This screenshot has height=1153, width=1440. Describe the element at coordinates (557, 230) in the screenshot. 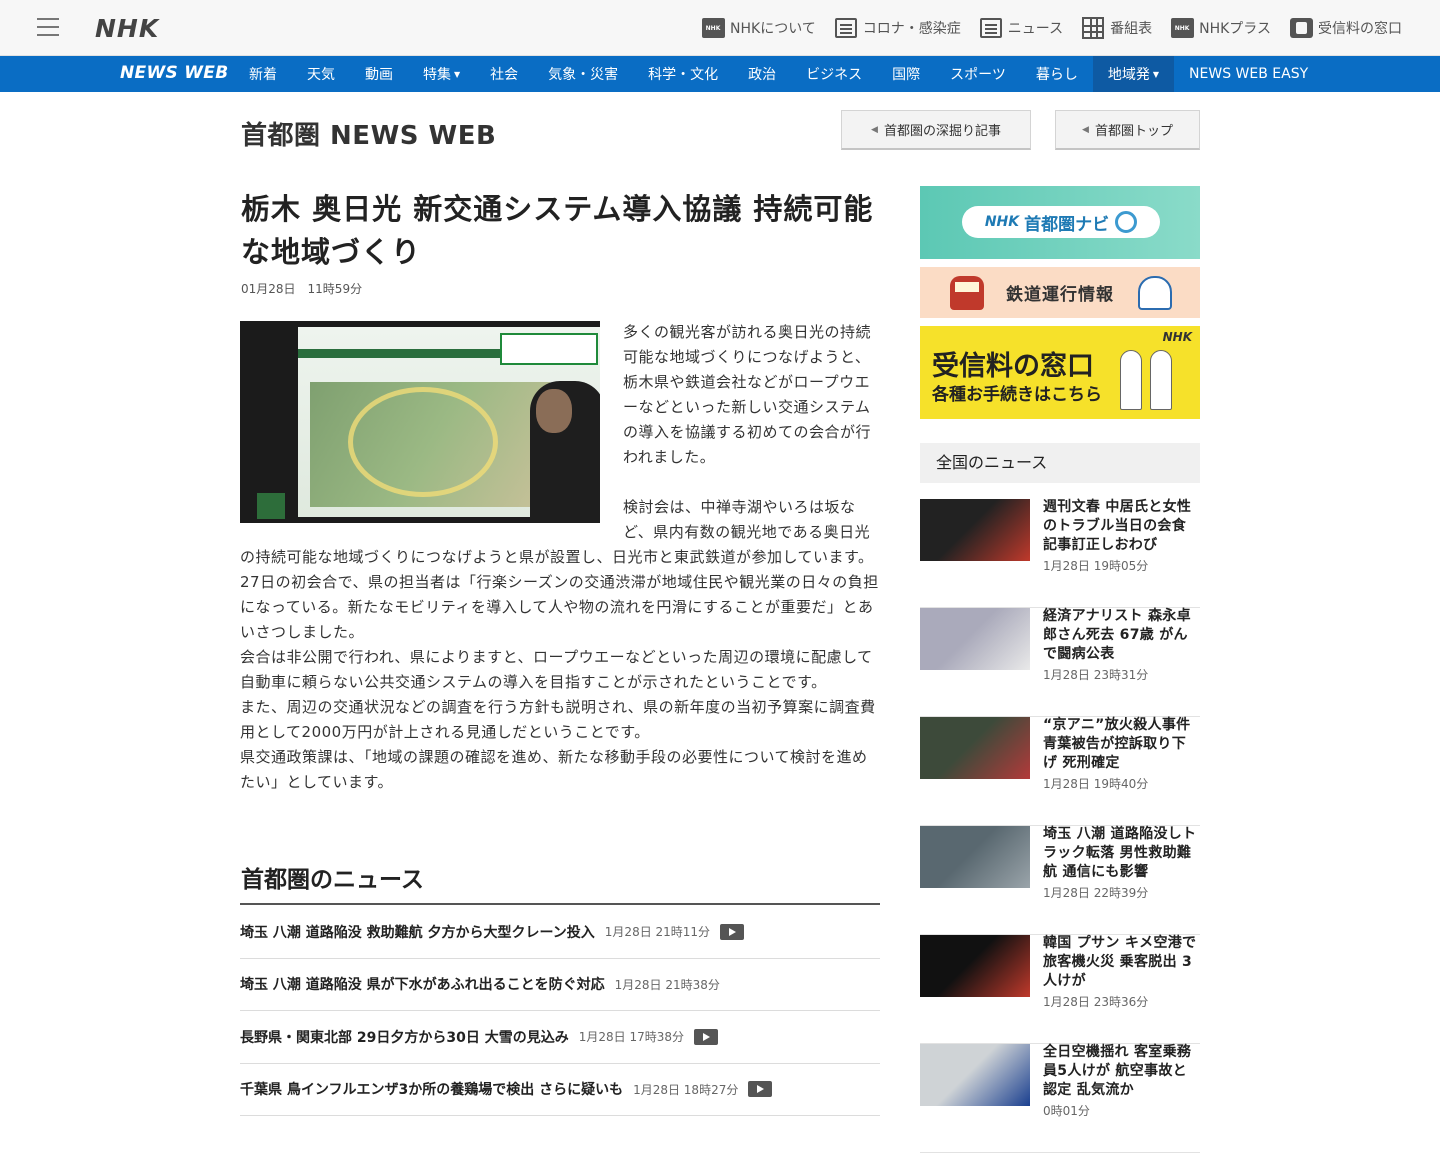

I see `article-headline: 栃木 奥日光 新交通システム導入協議 持続可能な地域づくり` at that location.